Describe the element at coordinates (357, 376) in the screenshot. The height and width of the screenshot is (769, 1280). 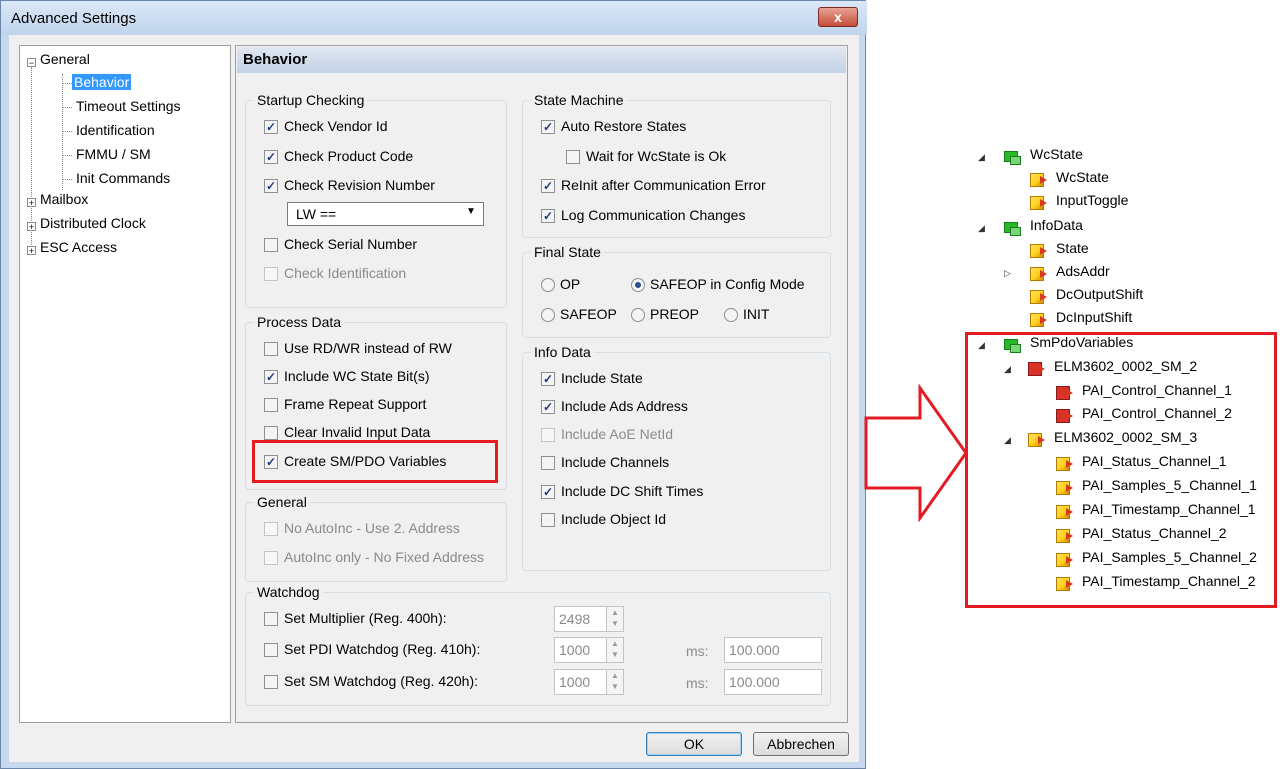
I see `checkbox-label: Include WC State Bit(s)` at that location.